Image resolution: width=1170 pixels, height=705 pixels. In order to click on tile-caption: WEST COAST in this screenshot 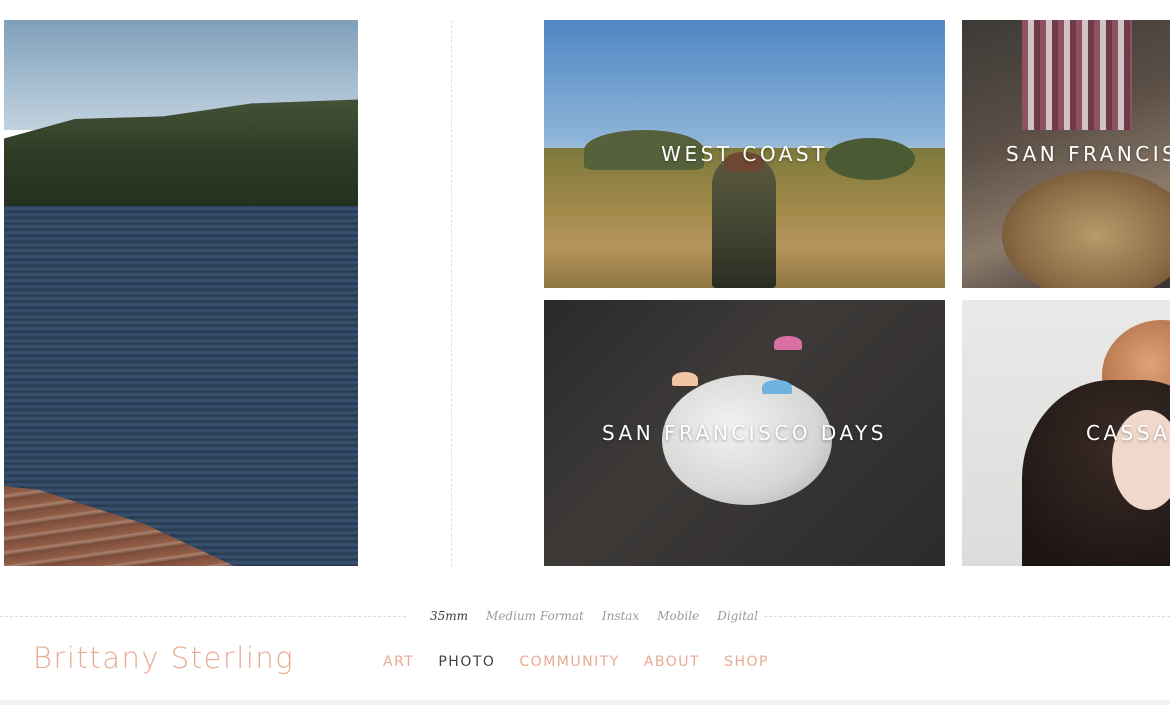, I will do `click(744, 154)`.